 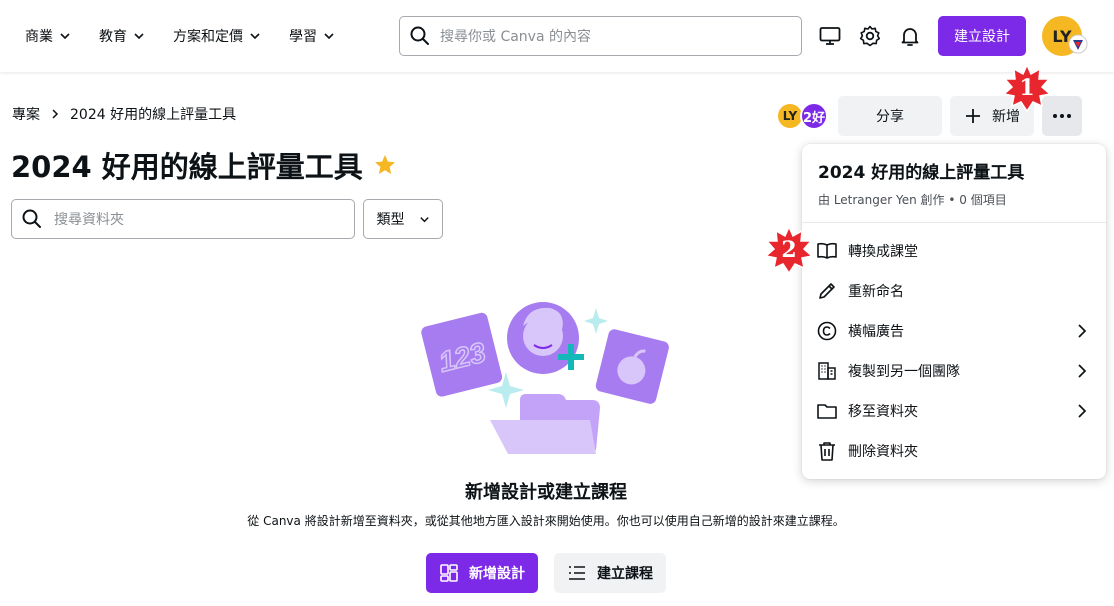 I want to click on desktop-app-icon, so click(x=830, y=36).